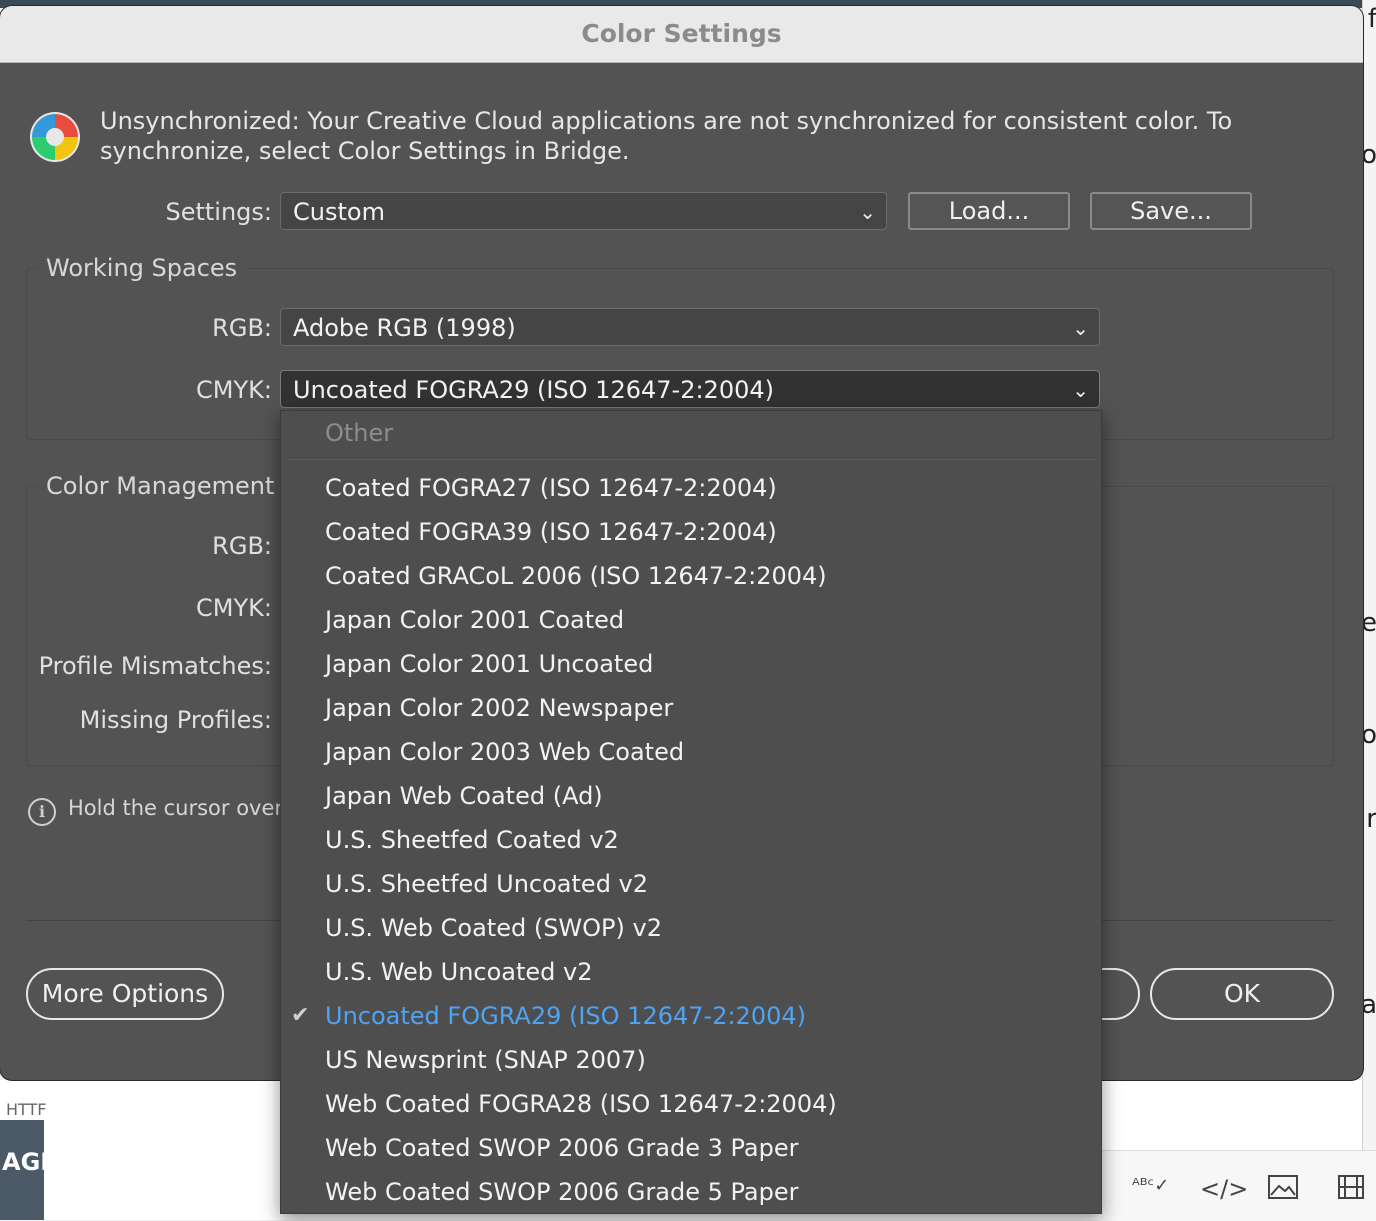 Image resolution: width=1376 pixels, height=1221 pixels. I want to click on working-rgb-value: Adobe RGB (1998), so click(404, 328).